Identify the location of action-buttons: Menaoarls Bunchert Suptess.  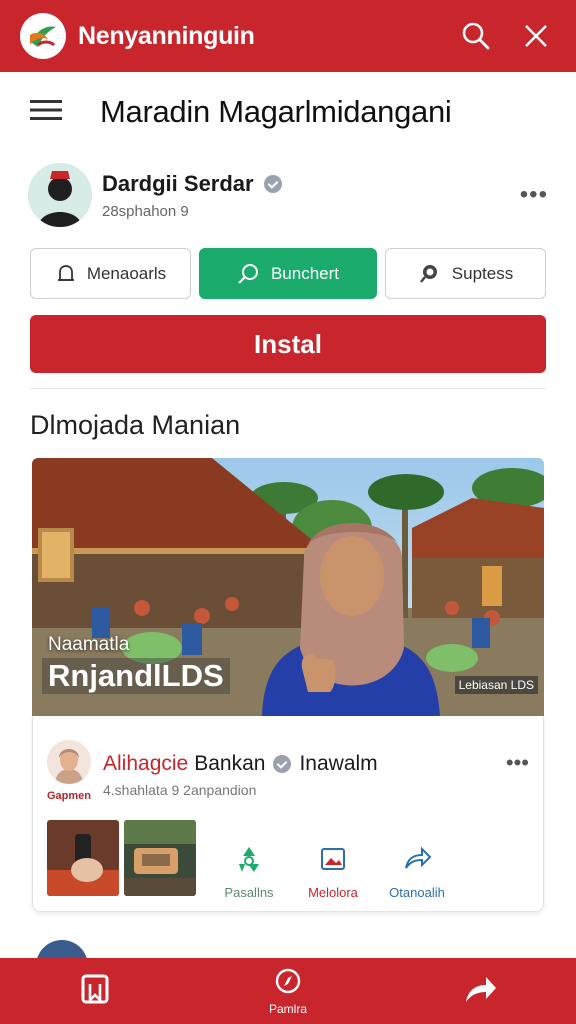
(288, 274).